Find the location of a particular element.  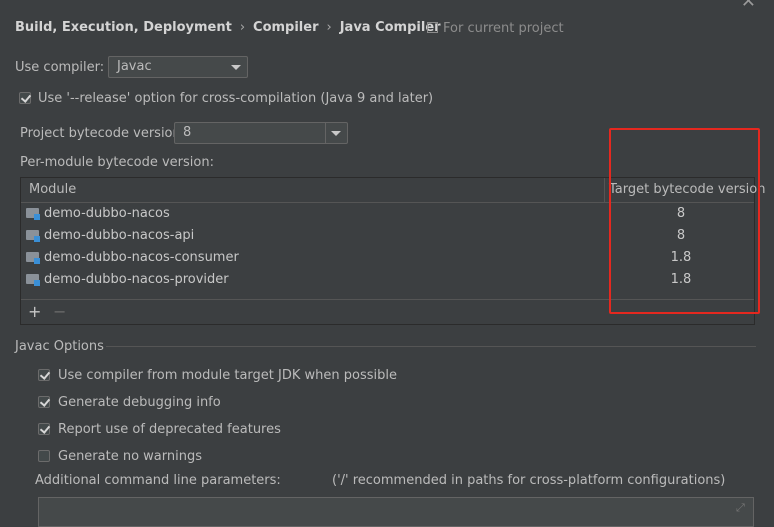

no-warnings-checkbox is located at coordinates (44, 458).